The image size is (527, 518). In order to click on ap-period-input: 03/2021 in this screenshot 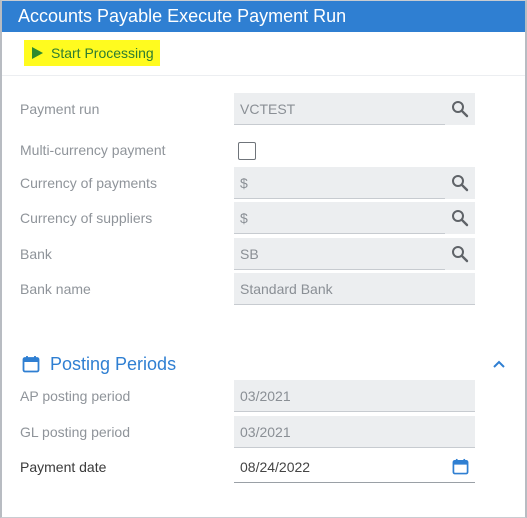, I will do `click(354, 396)`.